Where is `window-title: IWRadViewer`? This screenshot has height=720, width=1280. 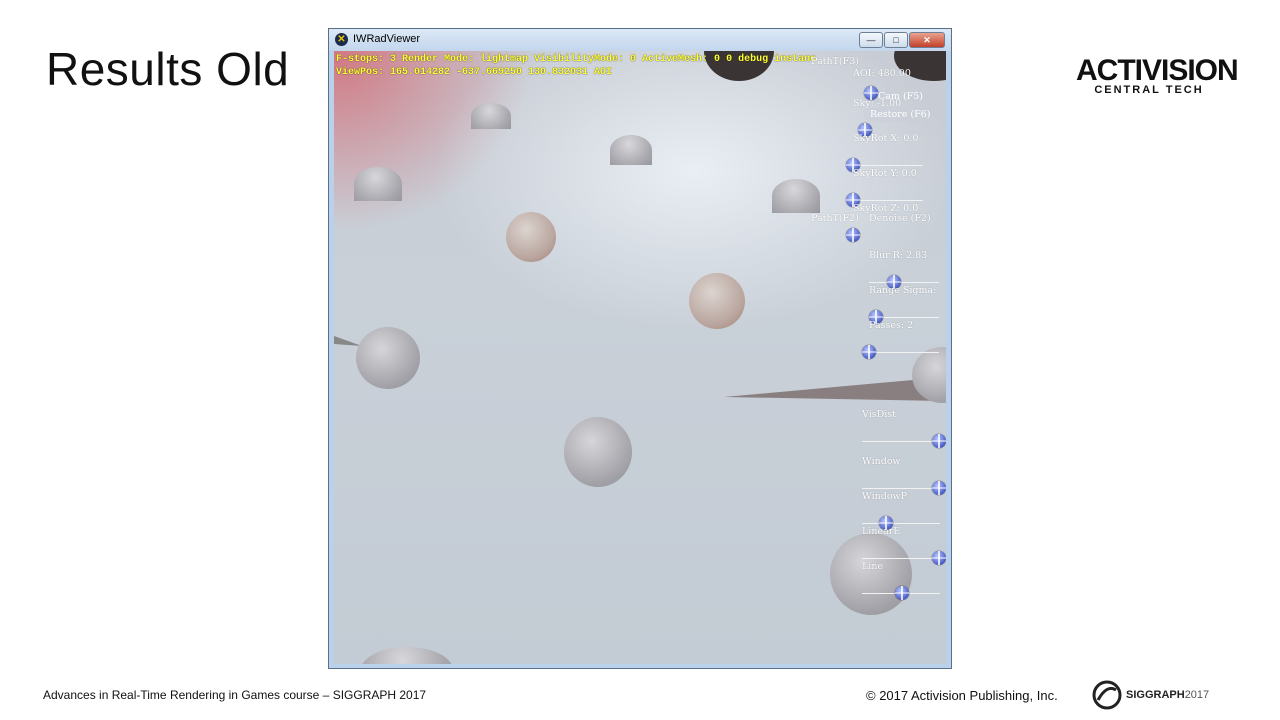
window-title: IWRadViewer is located at coordinates (387, 39).